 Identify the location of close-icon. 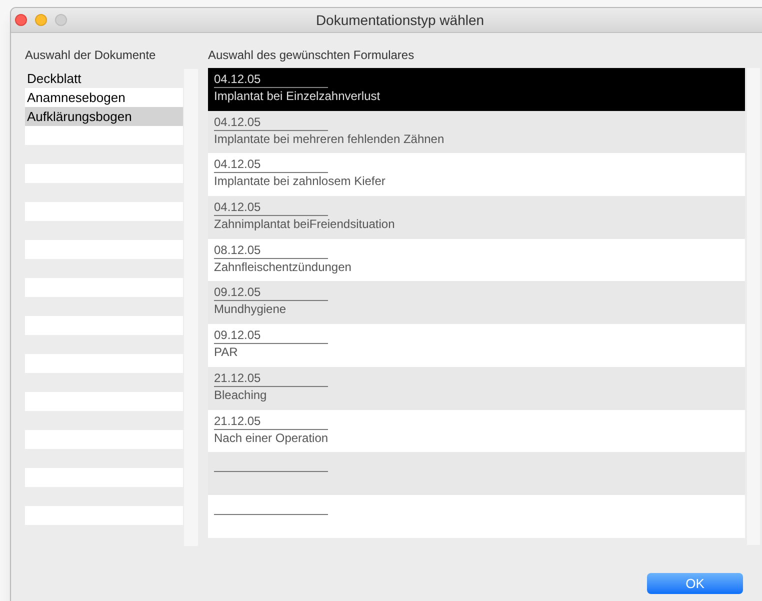
(21, 20).